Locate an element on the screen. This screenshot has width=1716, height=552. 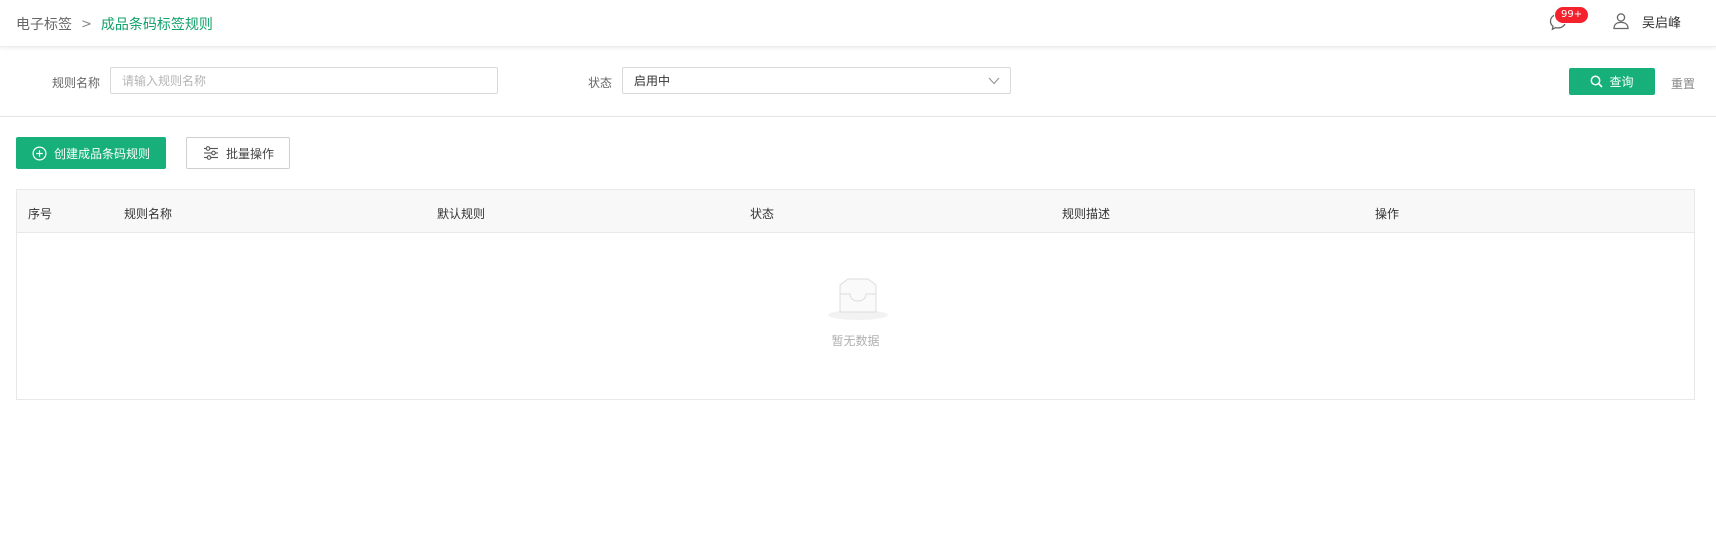
user-menu: 吴启峰 is located at coordinates (1646, 20).